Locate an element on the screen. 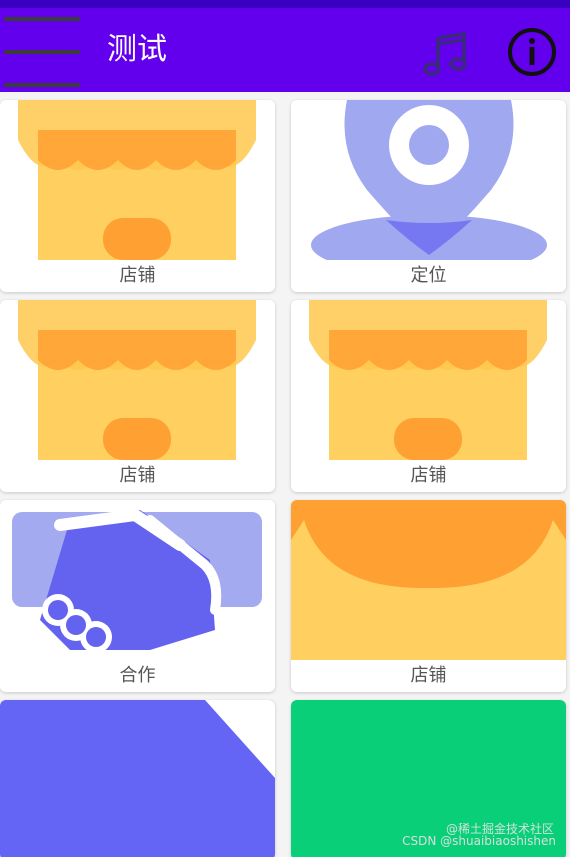 The image size is (570, 857). status-strip is located at coordinates (285, 4).